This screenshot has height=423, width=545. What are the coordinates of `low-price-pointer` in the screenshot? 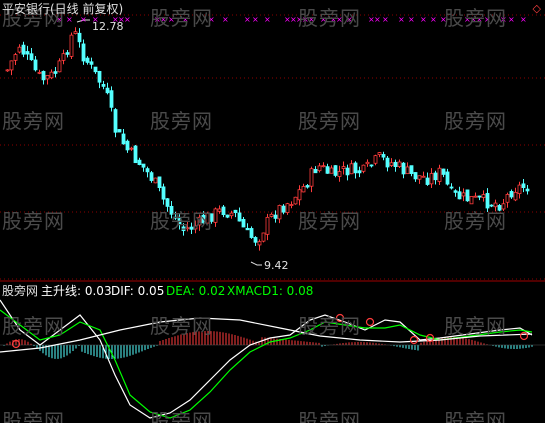 It's located at (256, 263).